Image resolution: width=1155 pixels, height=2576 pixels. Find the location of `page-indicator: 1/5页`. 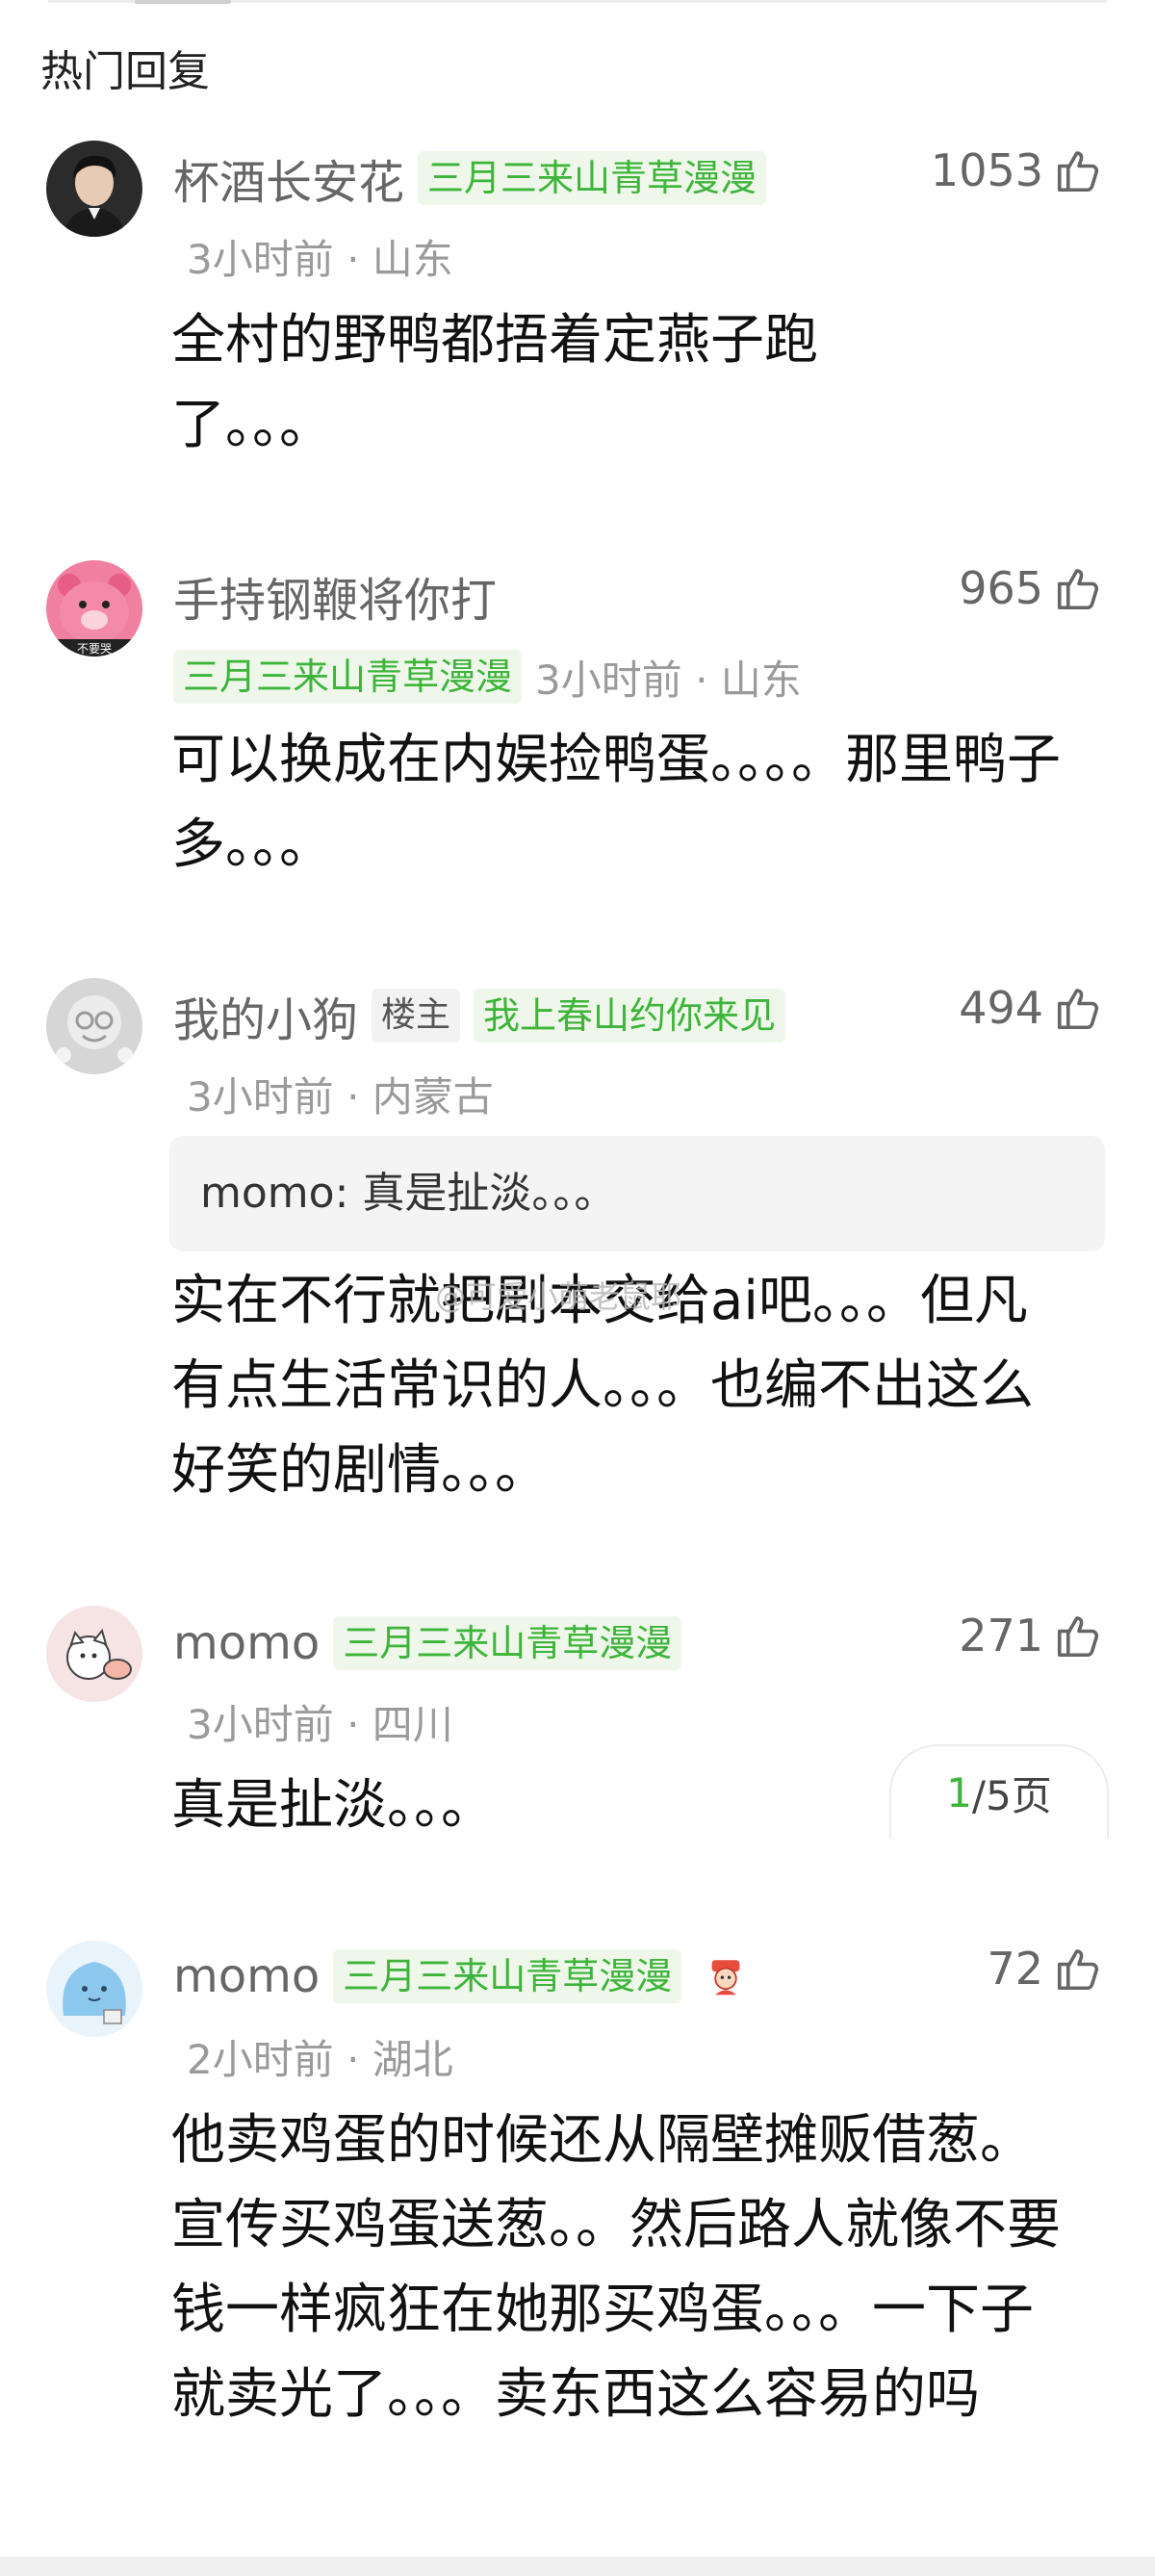

page-indicator: 1/5页 is located at coordinates (999, 1792).